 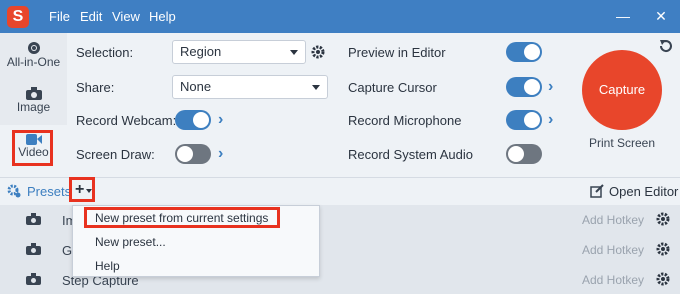 What do you see at coordinates (162, 16) in the screenshot?
I see `menu-help: Help` at bounding box center [162, 16].